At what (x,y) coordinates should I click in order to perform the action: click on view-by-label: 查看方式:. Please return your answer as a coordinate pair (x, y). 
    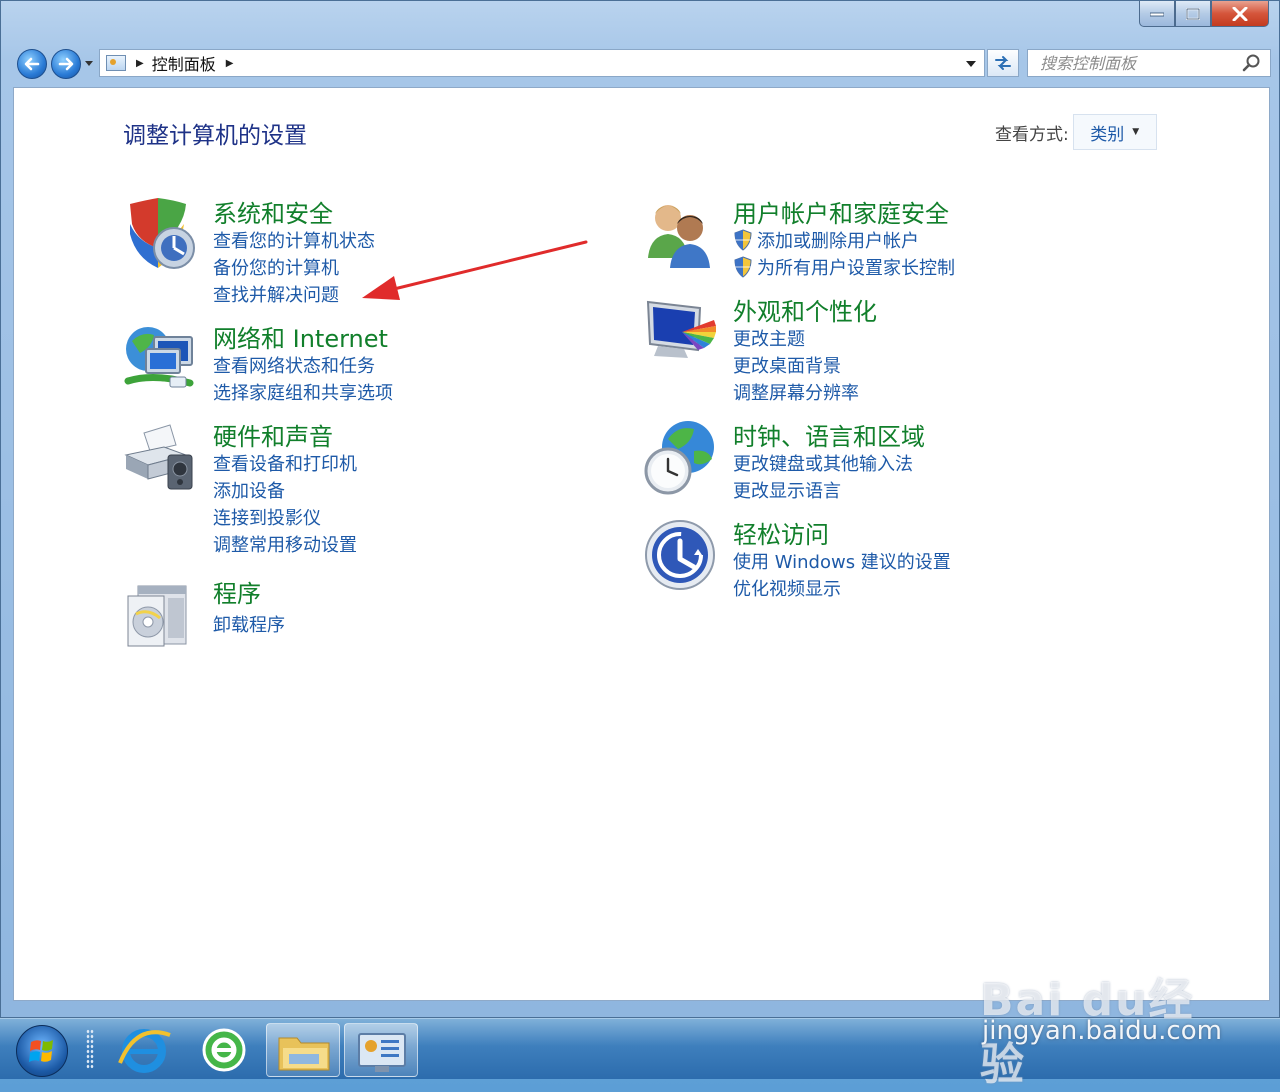
    Looking at the image, I should click on (1032, 134).